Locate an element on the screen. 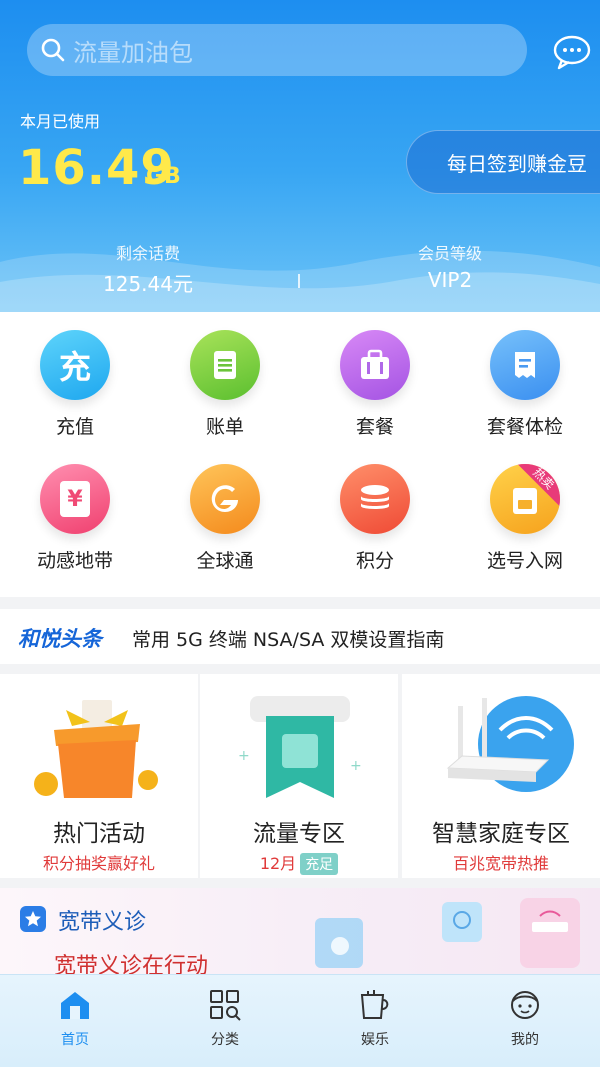 The image size is (600, 1067). news-headline: 常用 5G 终端 NSA/SA 双模设置指南 is located at coordinates (288, 638).